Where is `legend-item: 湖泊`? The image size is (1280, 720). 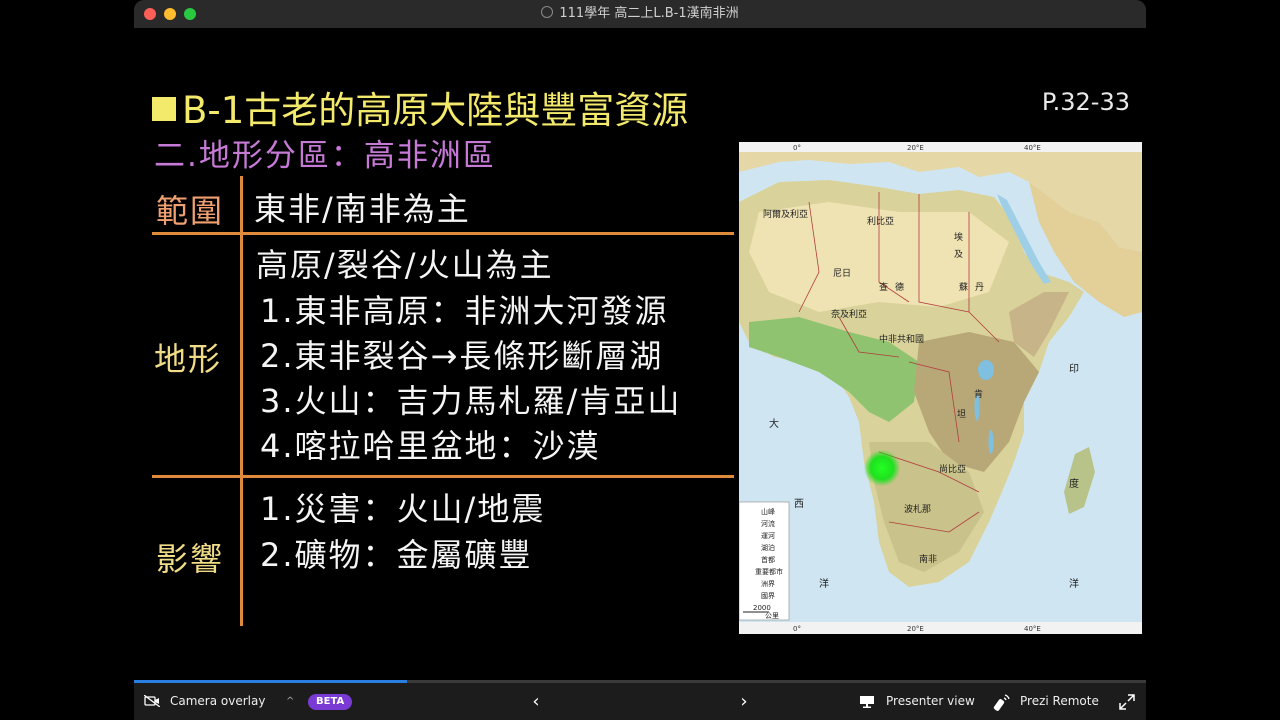
legend-item: 湖泊 is located at coordinates (768, 547).